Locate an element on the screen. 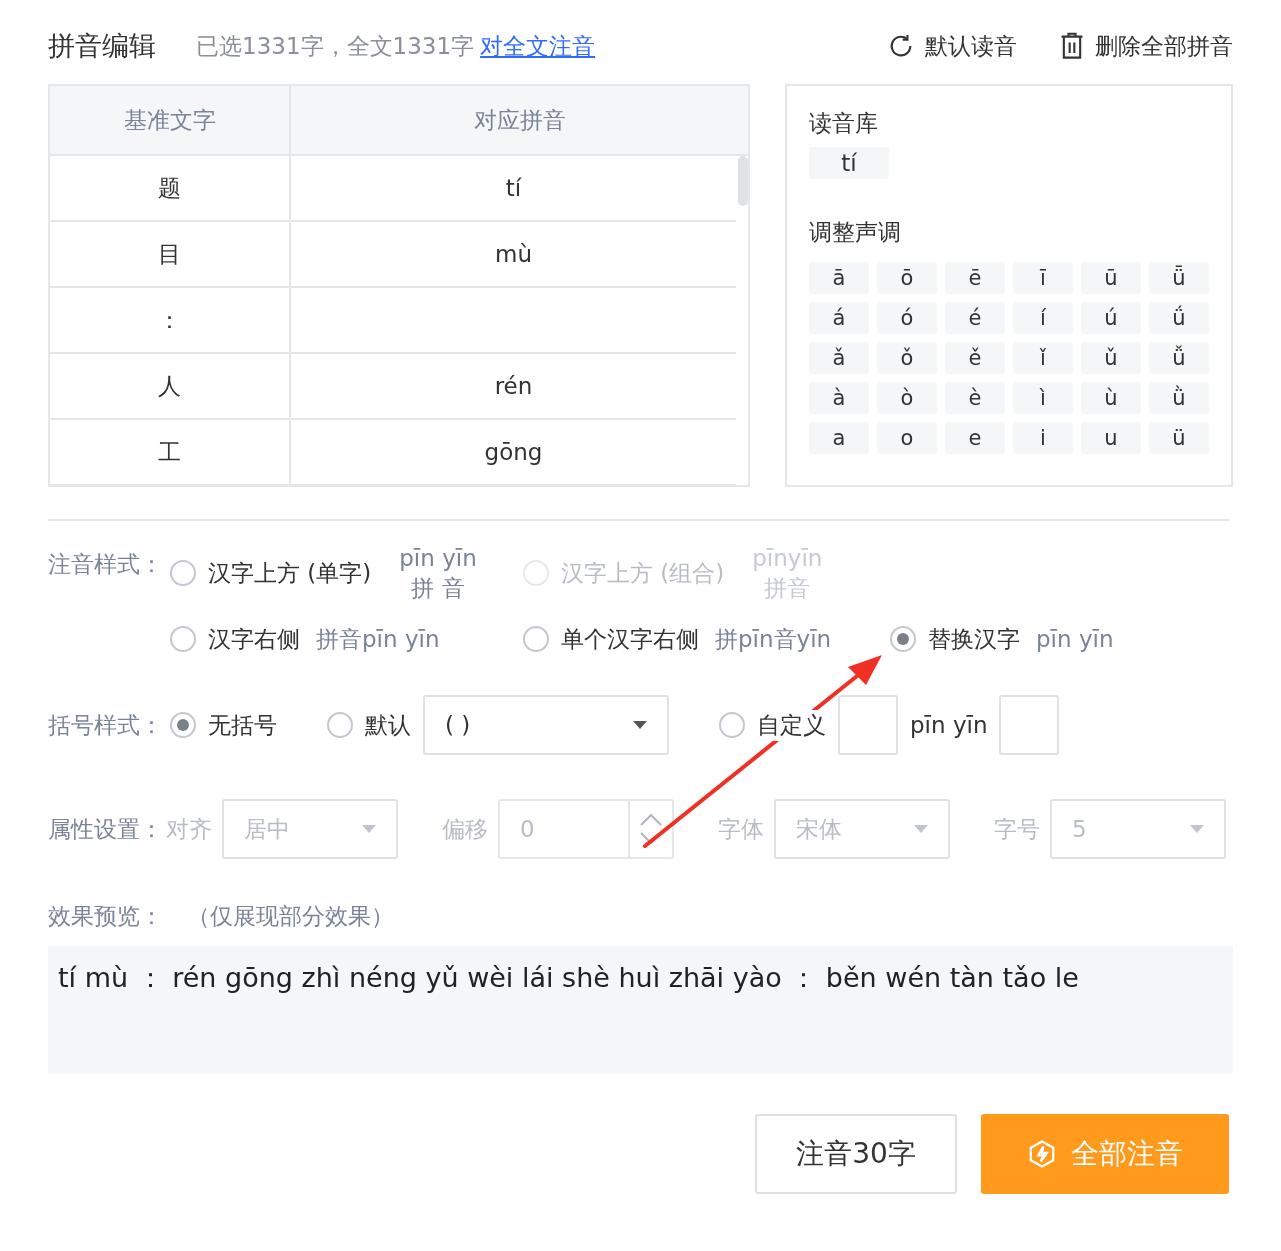 Image resolution: width=1281 pixels, height=1251 pixels. default-reading-button: 默认读音 is located at coordinates (952, 46).